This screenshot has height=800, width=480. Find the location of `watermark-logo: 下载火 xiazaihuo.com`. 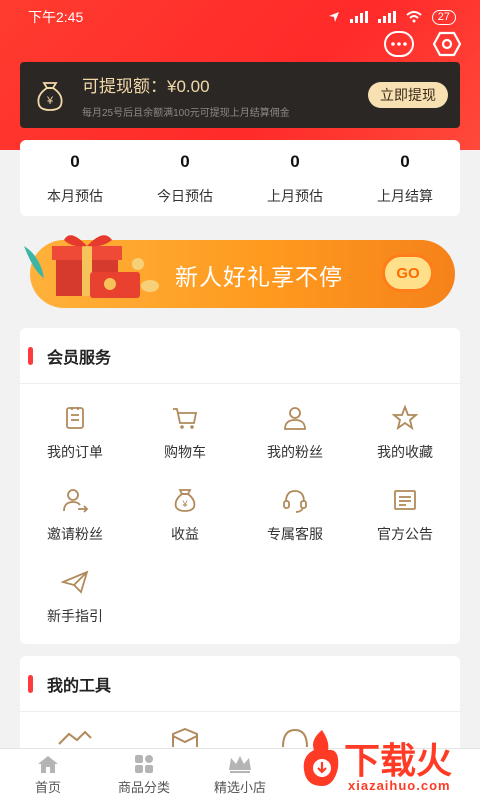

watermark-logo: 下载火 xiazaihuo.com is located at coordinates (388, 761).